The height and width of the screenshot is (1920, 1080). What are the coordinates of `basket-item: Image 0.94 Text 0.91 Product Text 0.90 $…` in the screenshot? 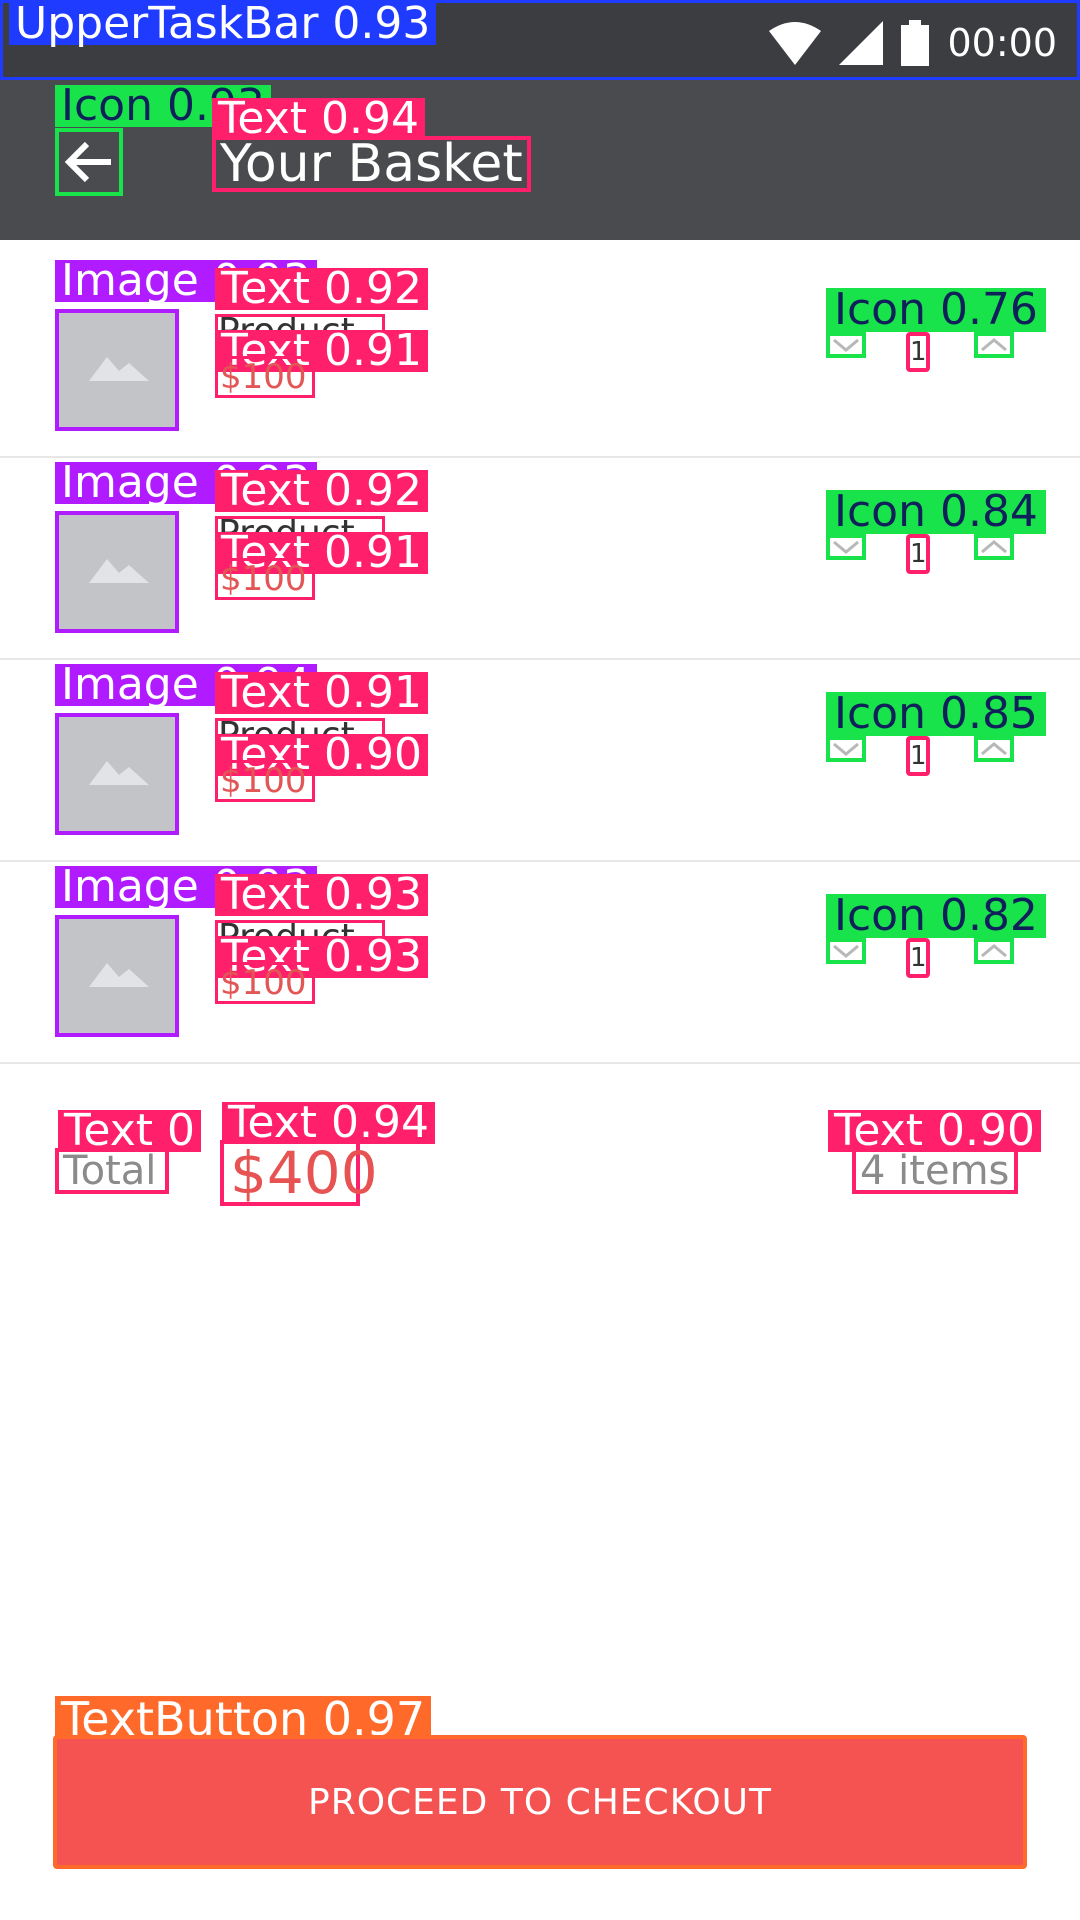 It's located at (540, 760).